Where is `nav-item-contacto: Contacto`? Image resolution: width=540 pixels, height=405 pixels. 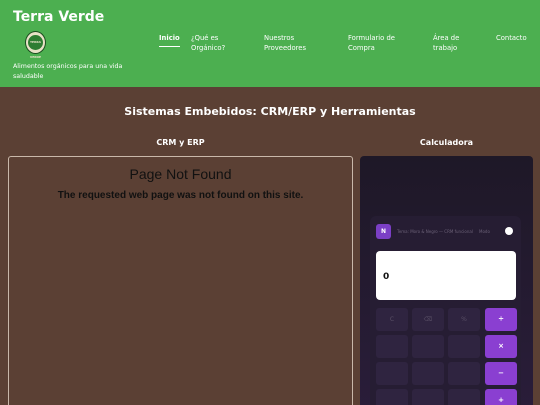 nav-item-contacto: Contacto is located at coordinates (511, 38).